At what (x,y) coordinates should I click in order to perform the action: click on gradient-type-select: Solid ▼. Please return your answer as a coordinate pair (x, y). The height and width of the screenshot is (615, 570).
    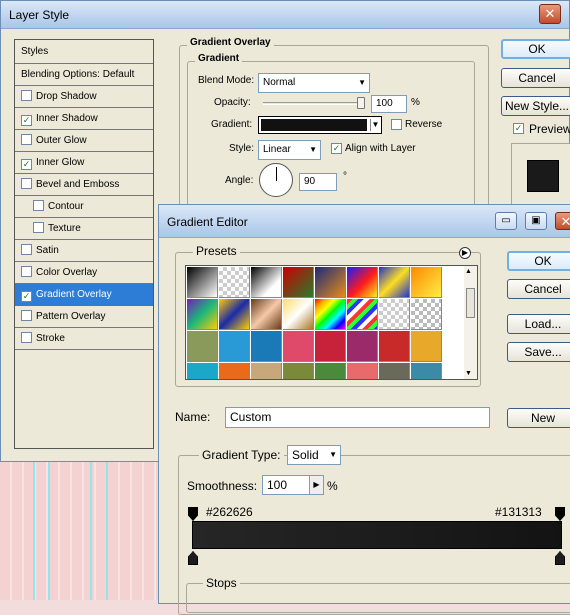
    Looking at the image, I should click on (314, 455).